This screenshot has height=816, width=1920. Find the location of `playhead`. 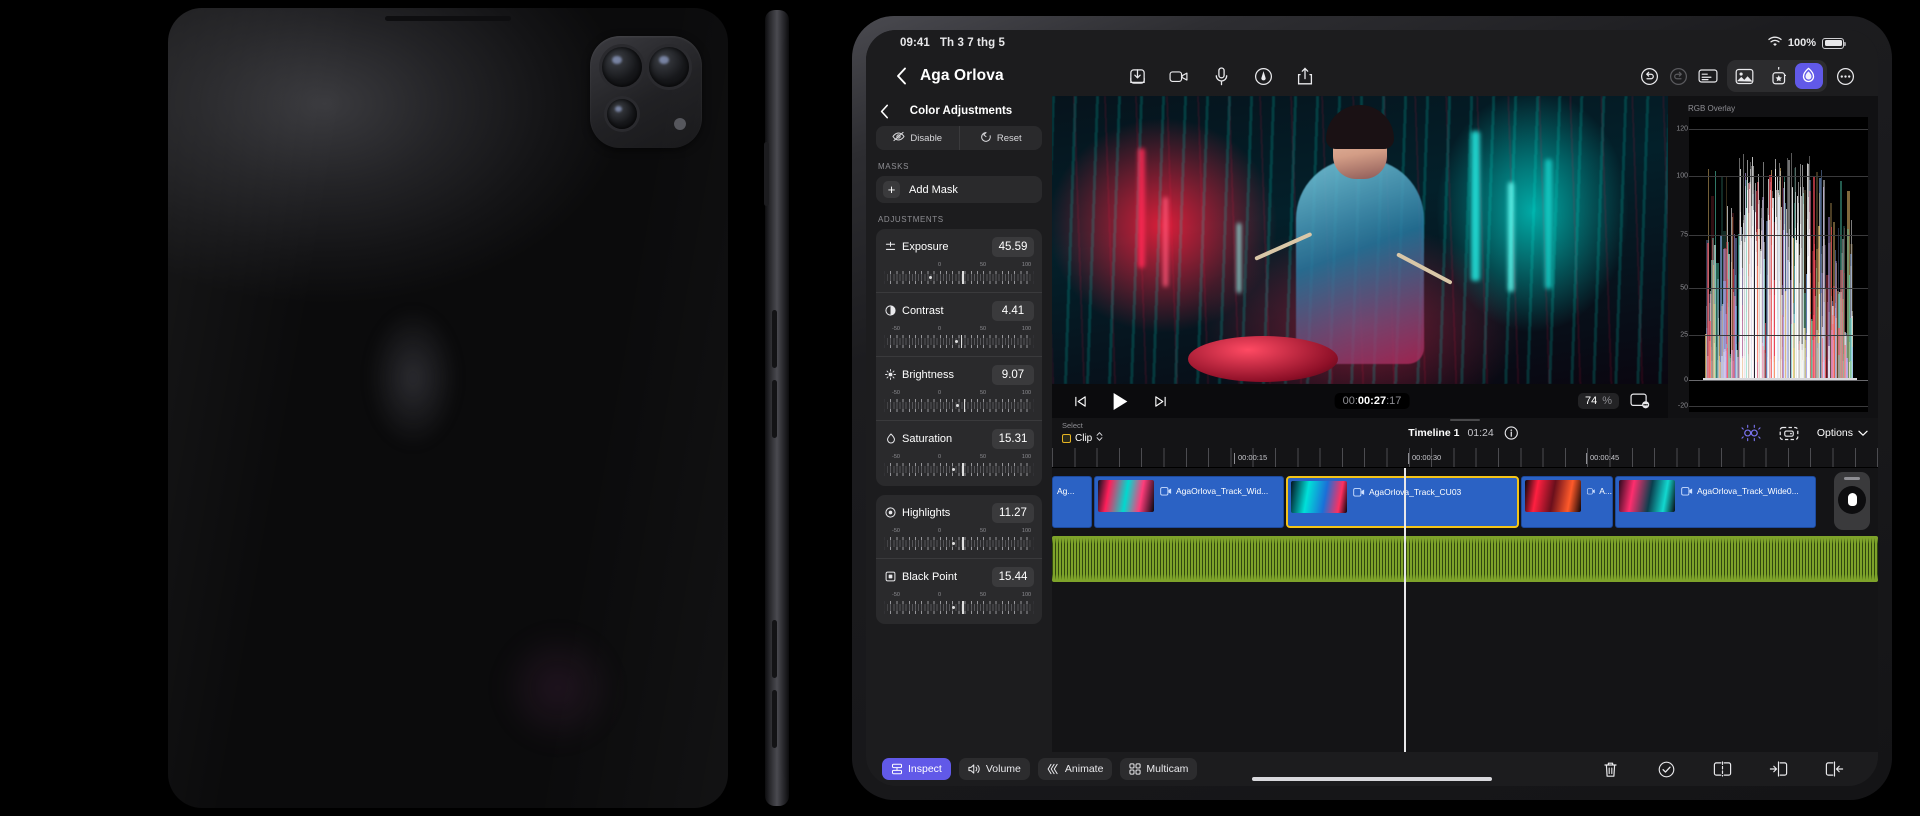

playhead is located at coordinates (1405, 610).